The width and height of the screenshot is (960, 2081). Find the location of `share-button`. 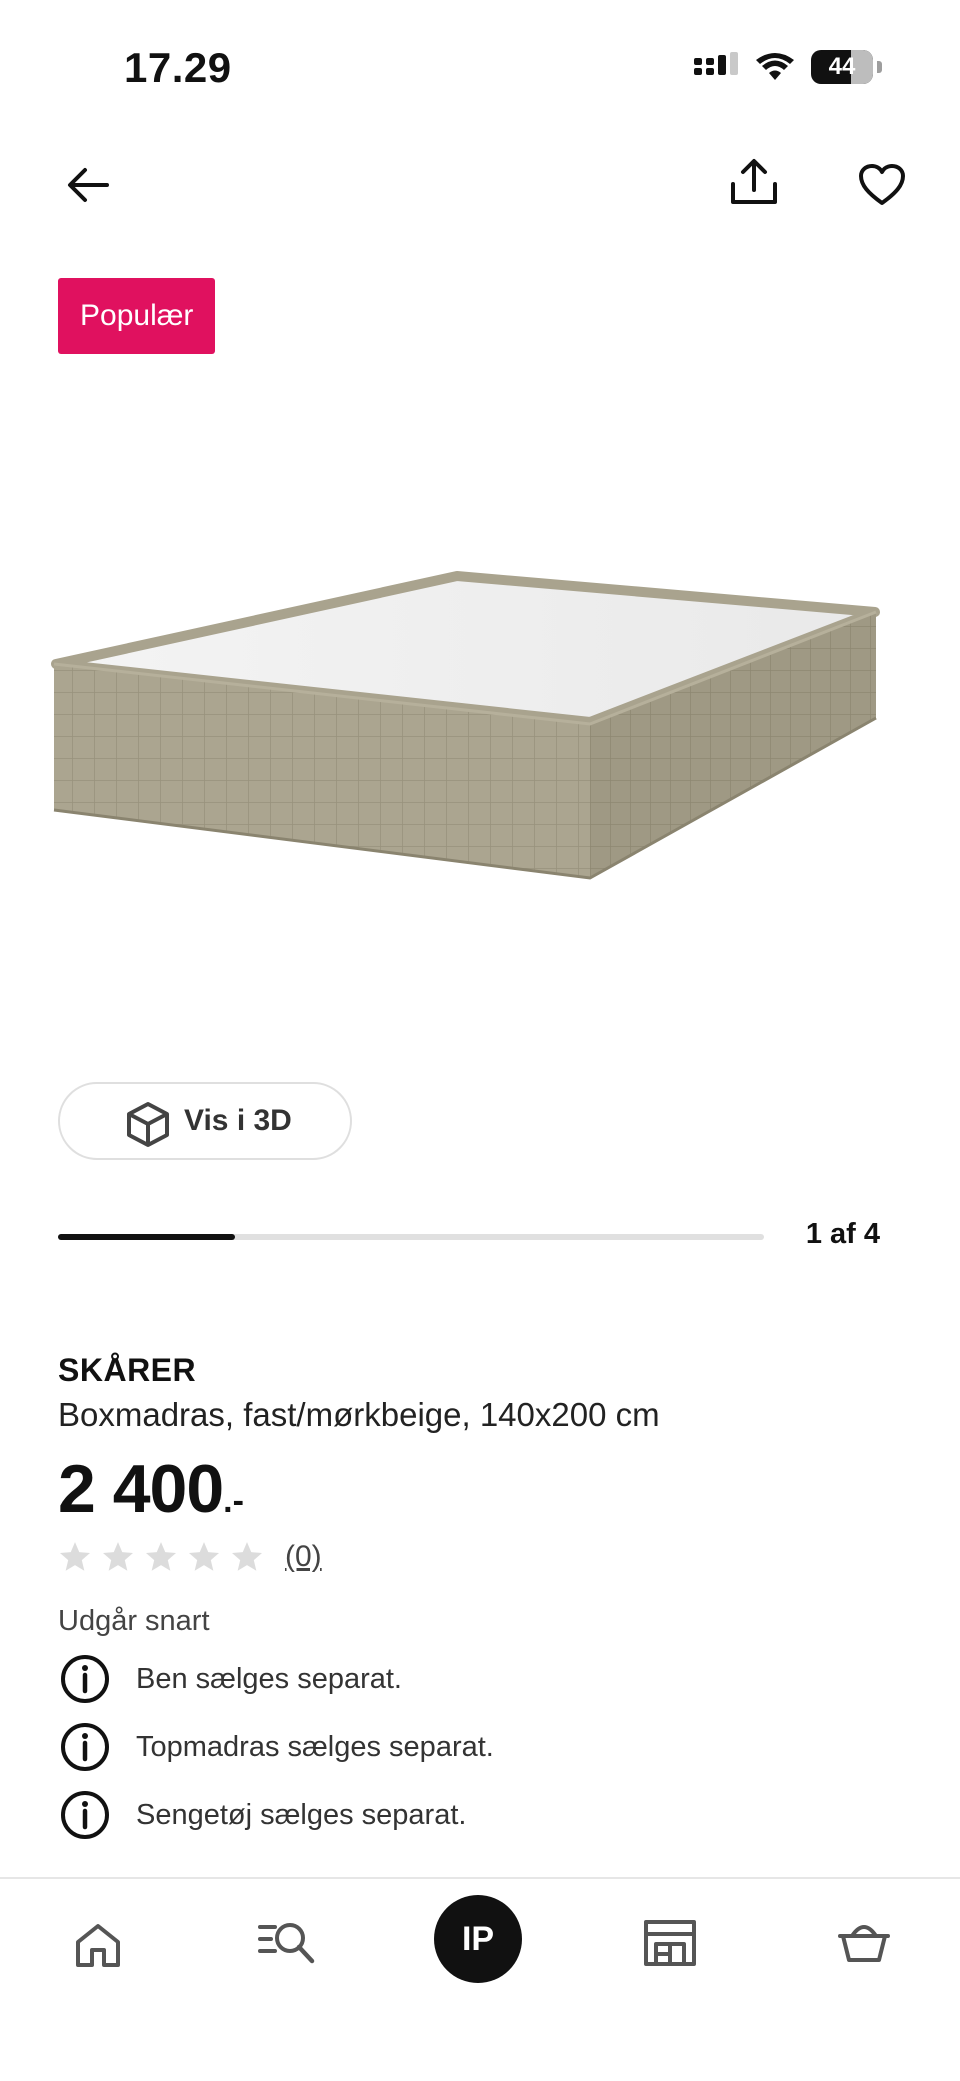

share-button is located at coordinates (754, 182).